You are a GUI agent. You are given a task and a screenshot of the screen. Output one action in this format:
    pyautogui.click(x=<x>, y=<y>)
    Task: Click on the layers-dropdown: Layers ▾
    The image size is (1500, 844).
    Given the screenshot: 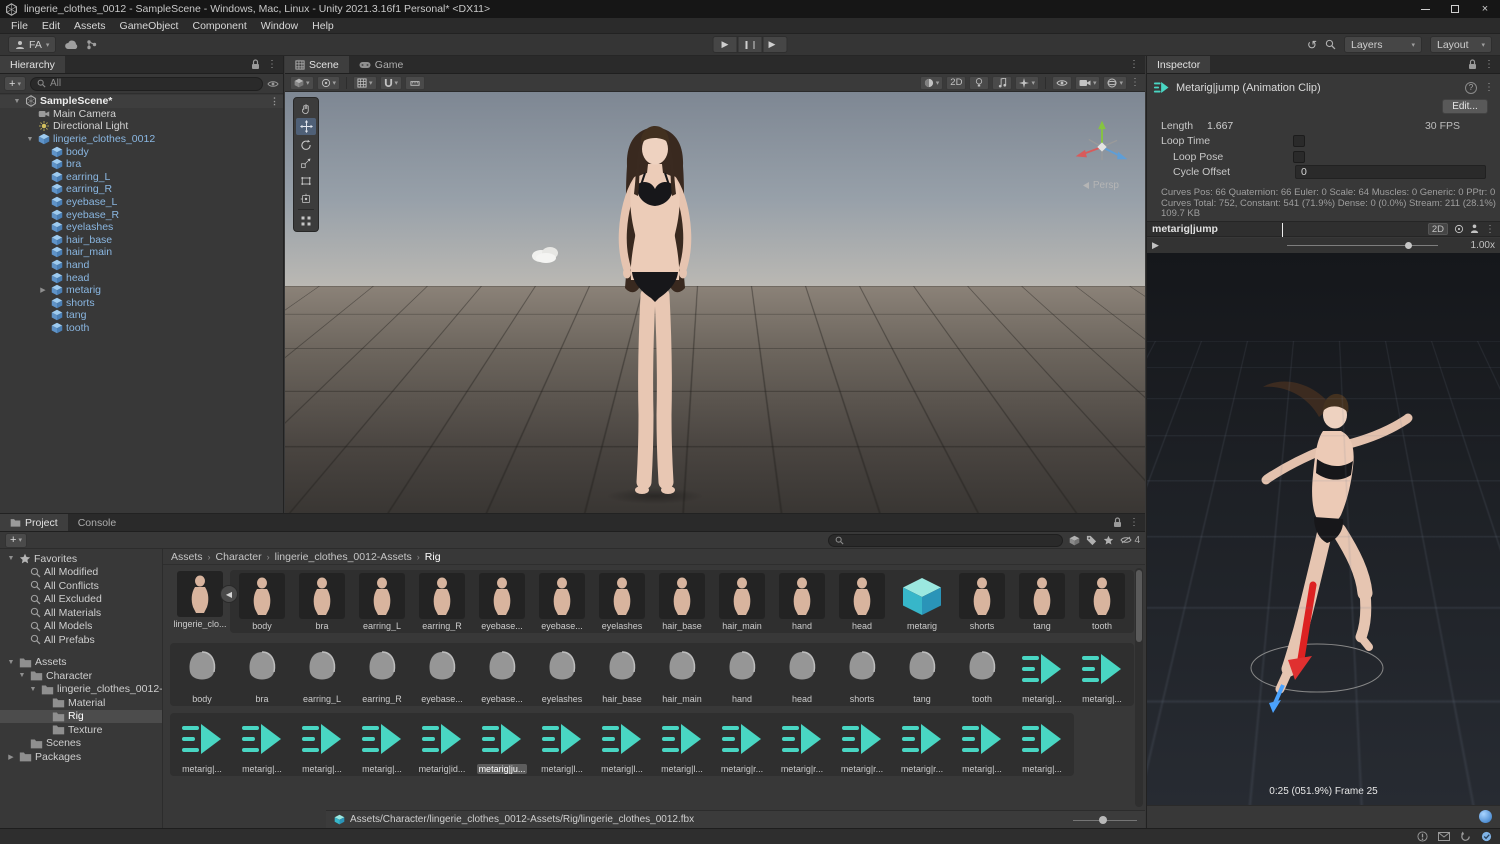 What is the action you would take?
    pyautogui.click(x=1383, y=44)
    